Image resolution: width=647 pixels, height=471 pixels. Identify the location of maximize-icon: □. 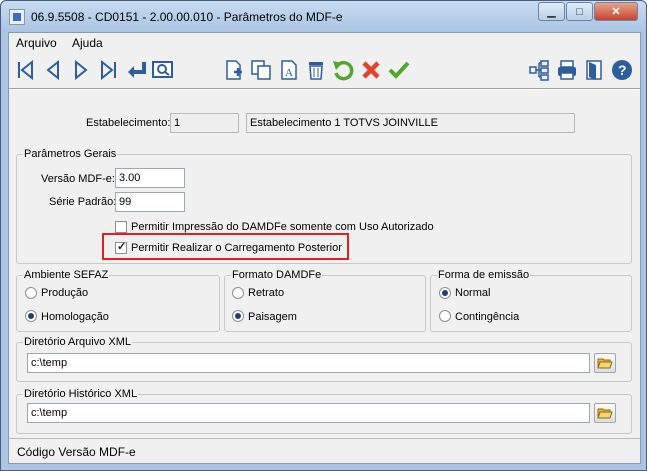
(579, 11).